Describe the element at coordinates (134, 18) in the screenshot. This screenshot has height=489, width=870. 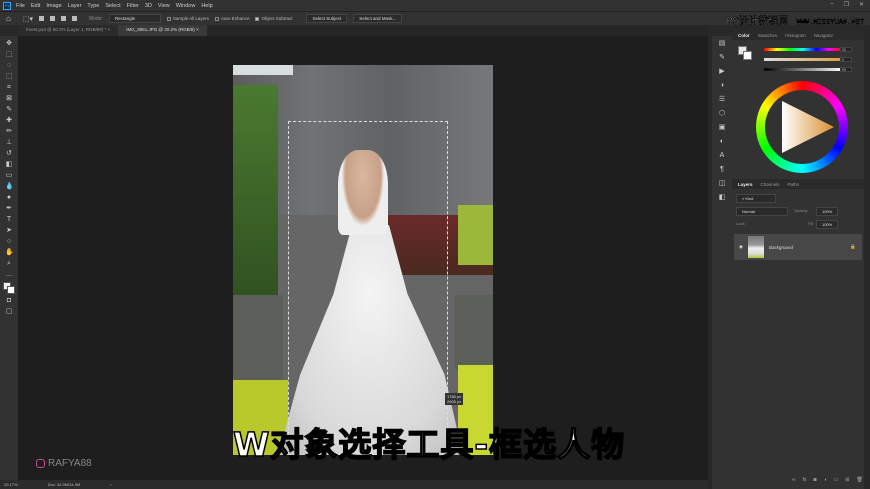
I see `mode-select: Rectangle` at that location.